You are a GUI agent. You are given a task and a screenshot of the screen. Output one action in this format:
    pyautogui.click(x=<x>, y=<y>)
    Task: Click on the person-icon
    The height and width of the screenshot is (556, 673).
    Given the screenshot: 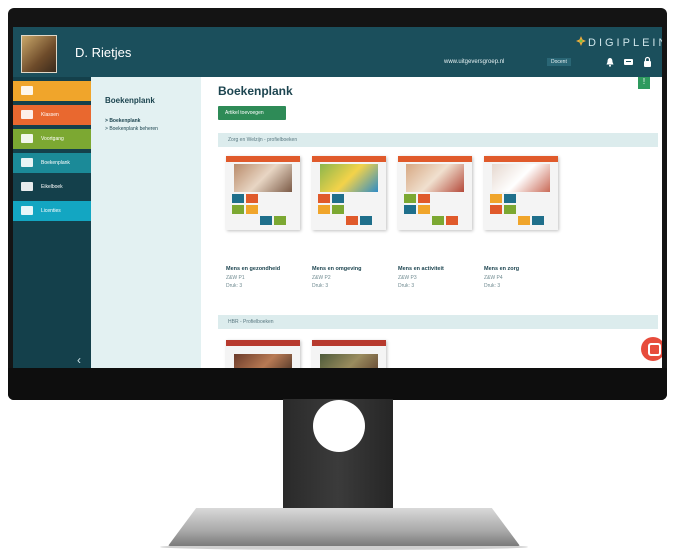 What is the action you would take?
    pyautogui.click(x=27, y=90)
    